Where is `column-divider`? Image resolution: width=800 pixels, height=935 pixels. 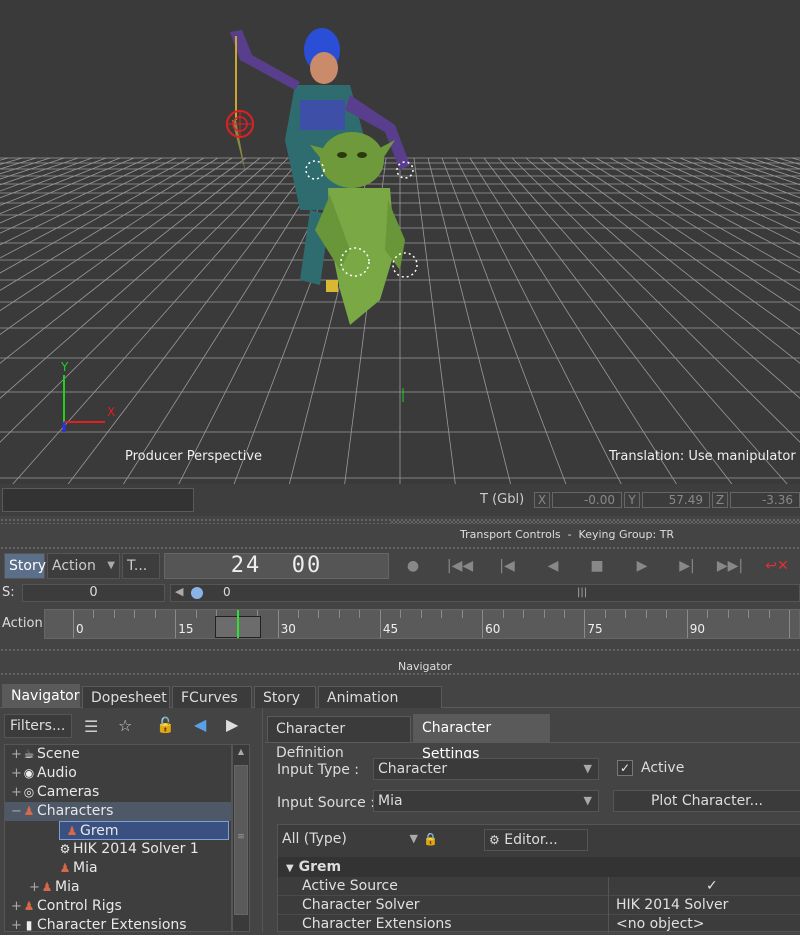 column-divider is located at coordinates (608, 905).